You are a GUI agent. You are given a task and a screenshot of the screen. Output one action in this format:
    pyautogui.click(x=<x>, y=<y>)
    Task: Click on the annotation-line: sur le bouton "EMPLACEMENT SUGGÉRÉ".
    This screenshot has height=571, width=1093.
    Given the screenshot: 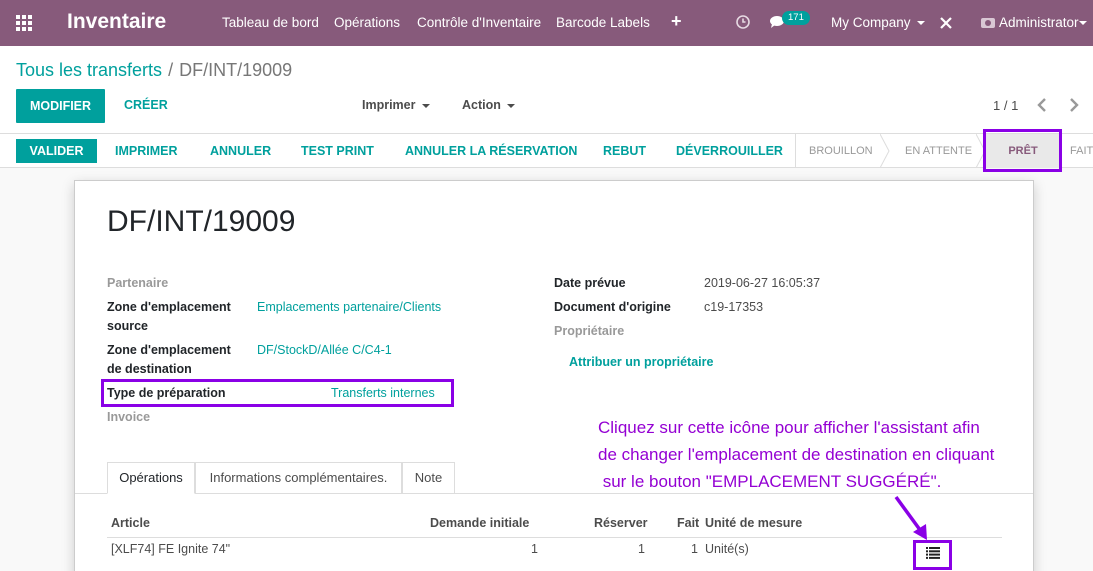 What is the action you would take?
    pyautogui.click(x=770, y=481)
    